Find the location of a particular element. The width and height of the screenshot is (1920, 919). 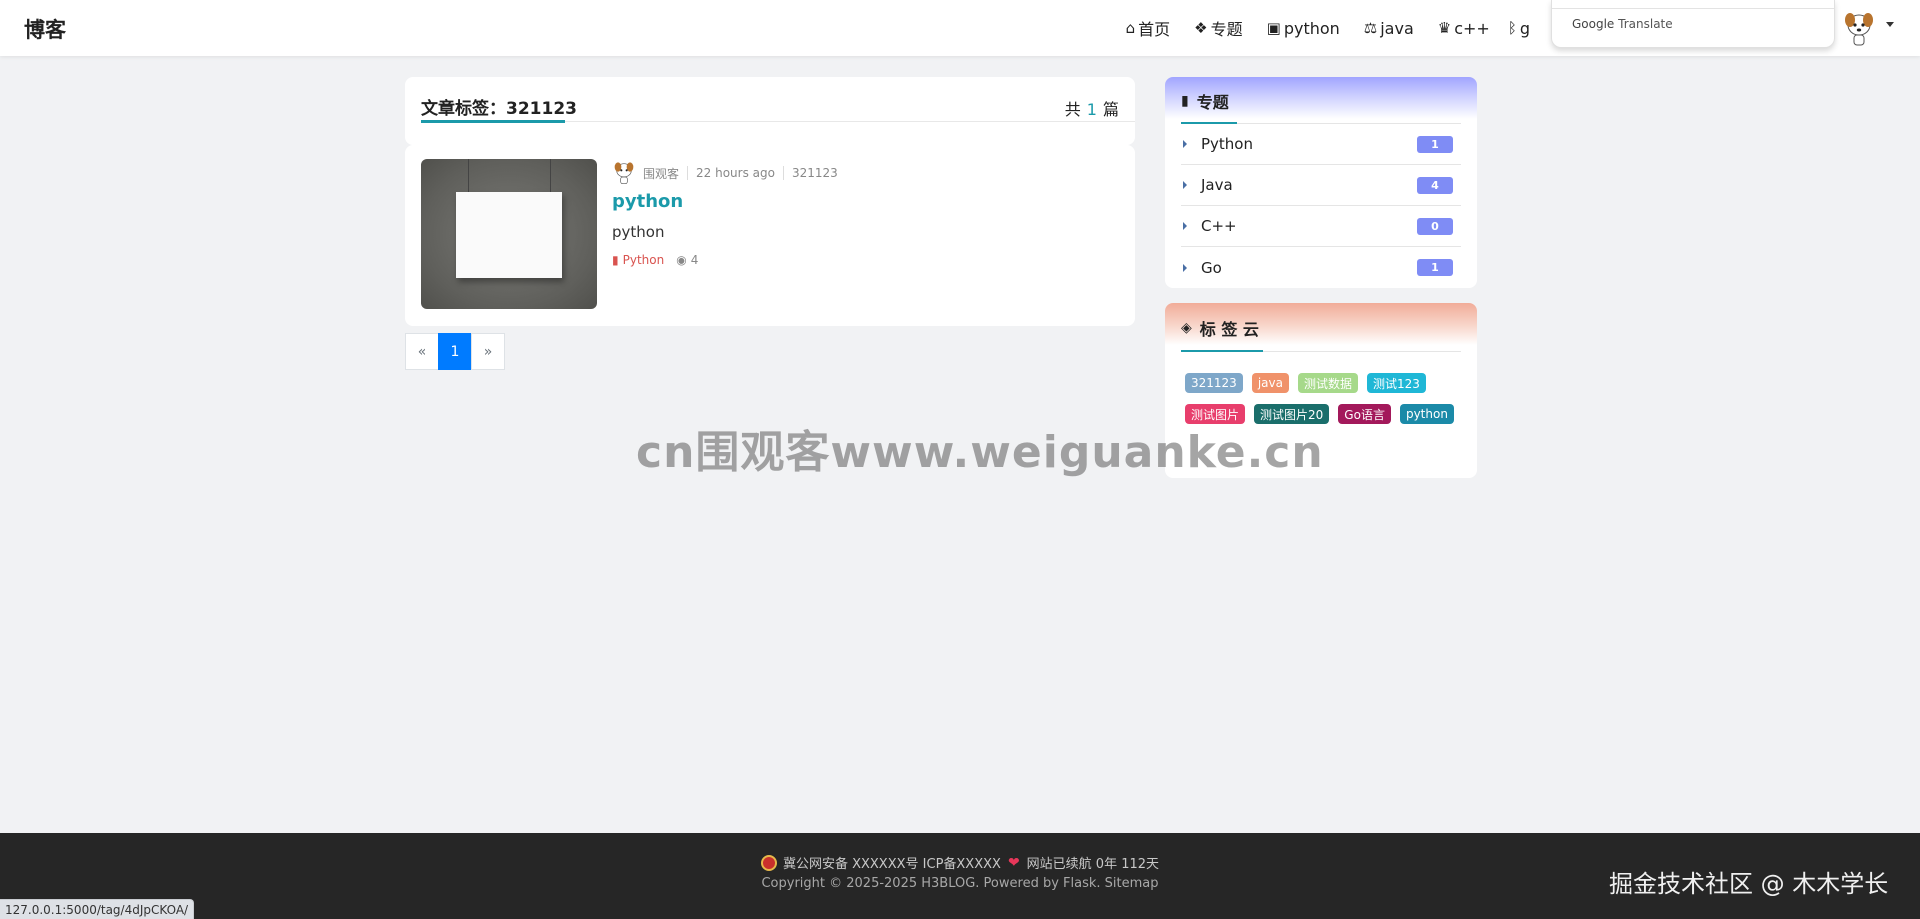

sidebar-topic-python: Python 1 is located at coordinates (1321, 144).